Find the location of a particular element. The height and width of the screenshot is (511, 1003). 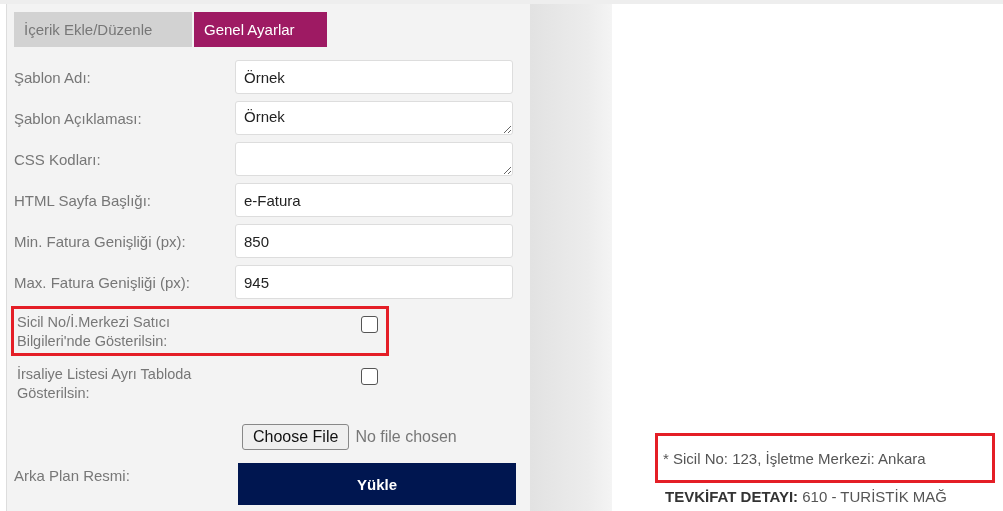

checkbox-label: Sicil No/İ.Merkezi Satıcı Bilgileri'nde Gösterilsin: is located at coordinates (94, 332).